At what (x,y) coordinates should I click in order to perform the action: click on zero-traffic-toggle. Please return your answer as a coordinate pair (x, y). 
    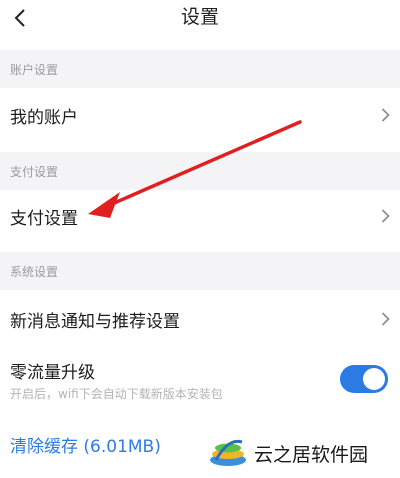
    Looking at the image, I should click on (364, 379).